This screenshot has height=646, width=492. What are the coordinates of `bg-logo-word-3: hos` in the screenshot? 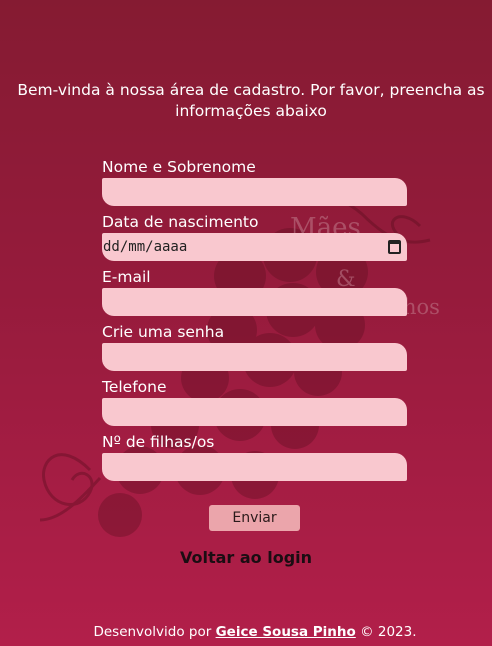 It's located at (421, 307).